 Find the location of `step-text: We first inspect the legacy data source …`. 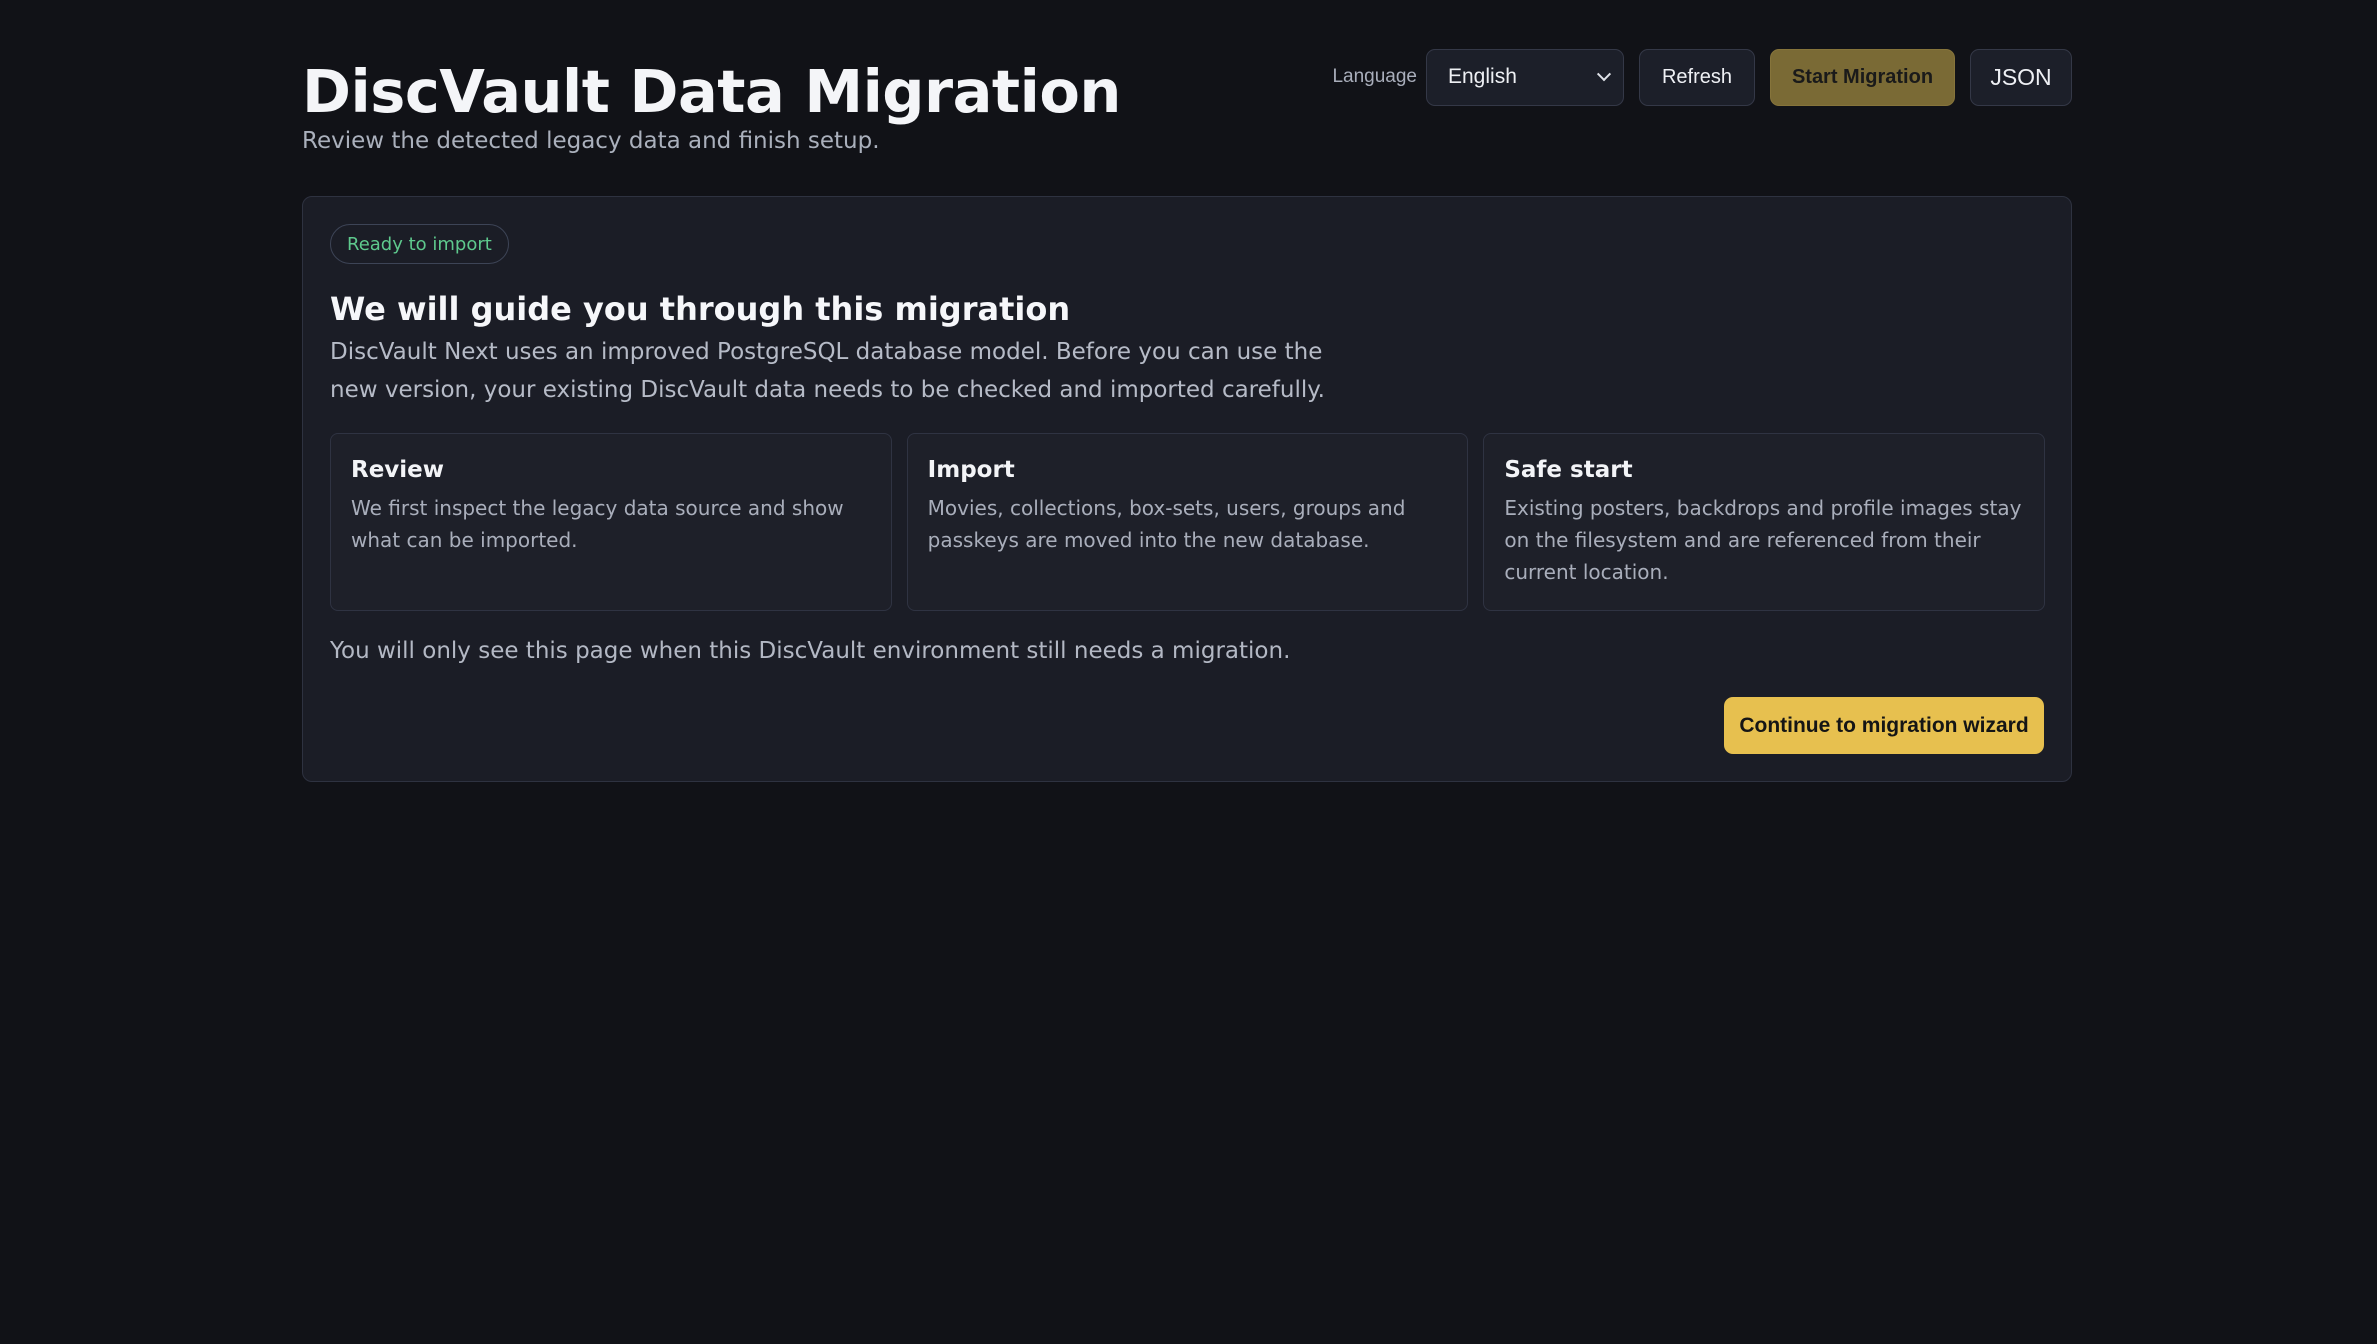

step-text: We first inspect the legacy data source … is located at coordinates (597, 524).